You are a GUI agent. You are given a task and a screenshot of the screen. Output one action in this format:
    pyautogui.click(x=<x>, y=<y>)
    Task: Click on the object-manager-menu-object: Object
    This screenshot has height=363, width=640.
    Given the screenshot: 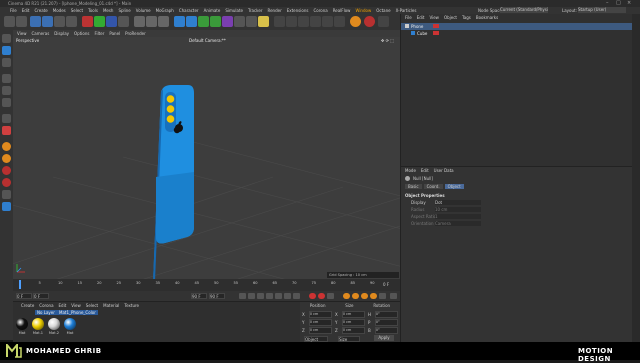 What is the action you would take?
    pyautogui.click(x=450, y=17)
    